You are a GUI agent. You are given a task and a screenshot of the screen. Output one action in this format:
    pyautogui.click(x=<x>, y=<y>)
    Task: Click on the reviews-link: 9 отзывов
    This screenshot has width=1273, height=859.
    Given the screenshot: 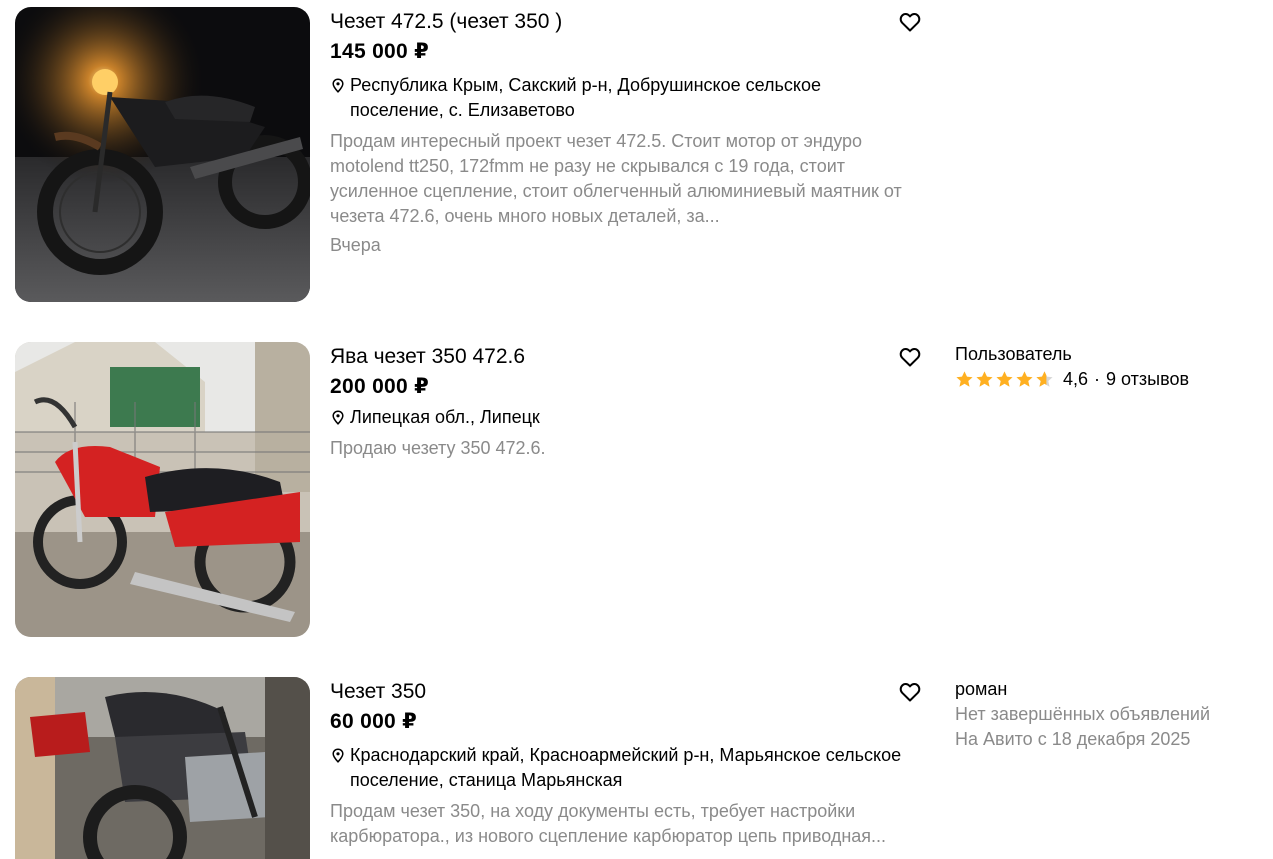 What is the action you would take?
    pyautogui.click(x=1147, y=379)
    